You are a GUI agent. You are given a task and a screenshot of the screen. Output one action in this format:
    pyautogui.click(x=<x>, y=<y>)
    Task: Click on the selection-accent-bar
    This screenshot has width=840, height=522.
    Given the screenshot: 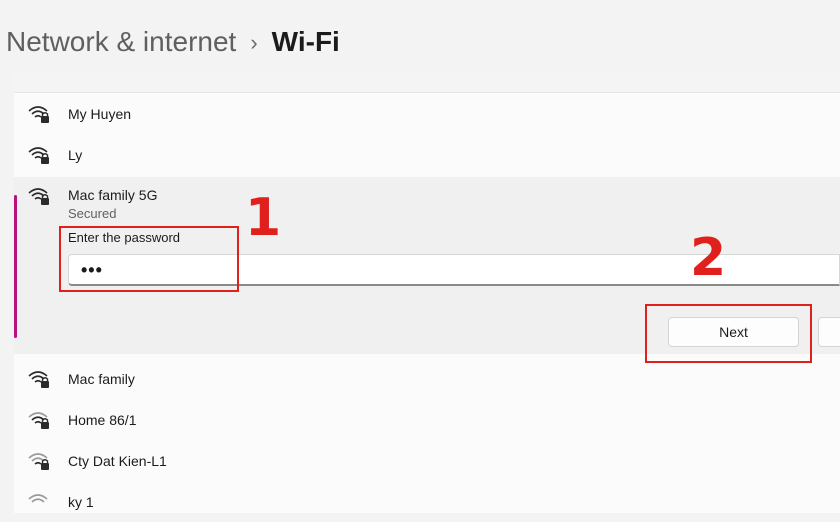 What is the action you would take?
    pyautogui.click(x=15, y=266)
    